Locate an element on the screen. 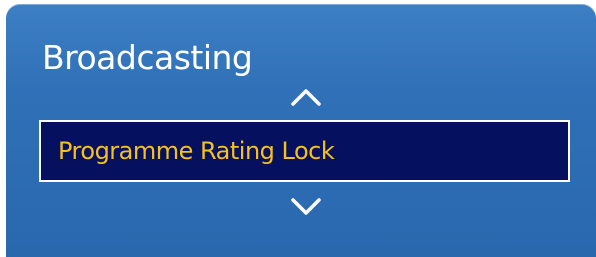 The image size is (596, 257). menu-item-label: Programme Rating Lock is located at coordinates (196, 151).